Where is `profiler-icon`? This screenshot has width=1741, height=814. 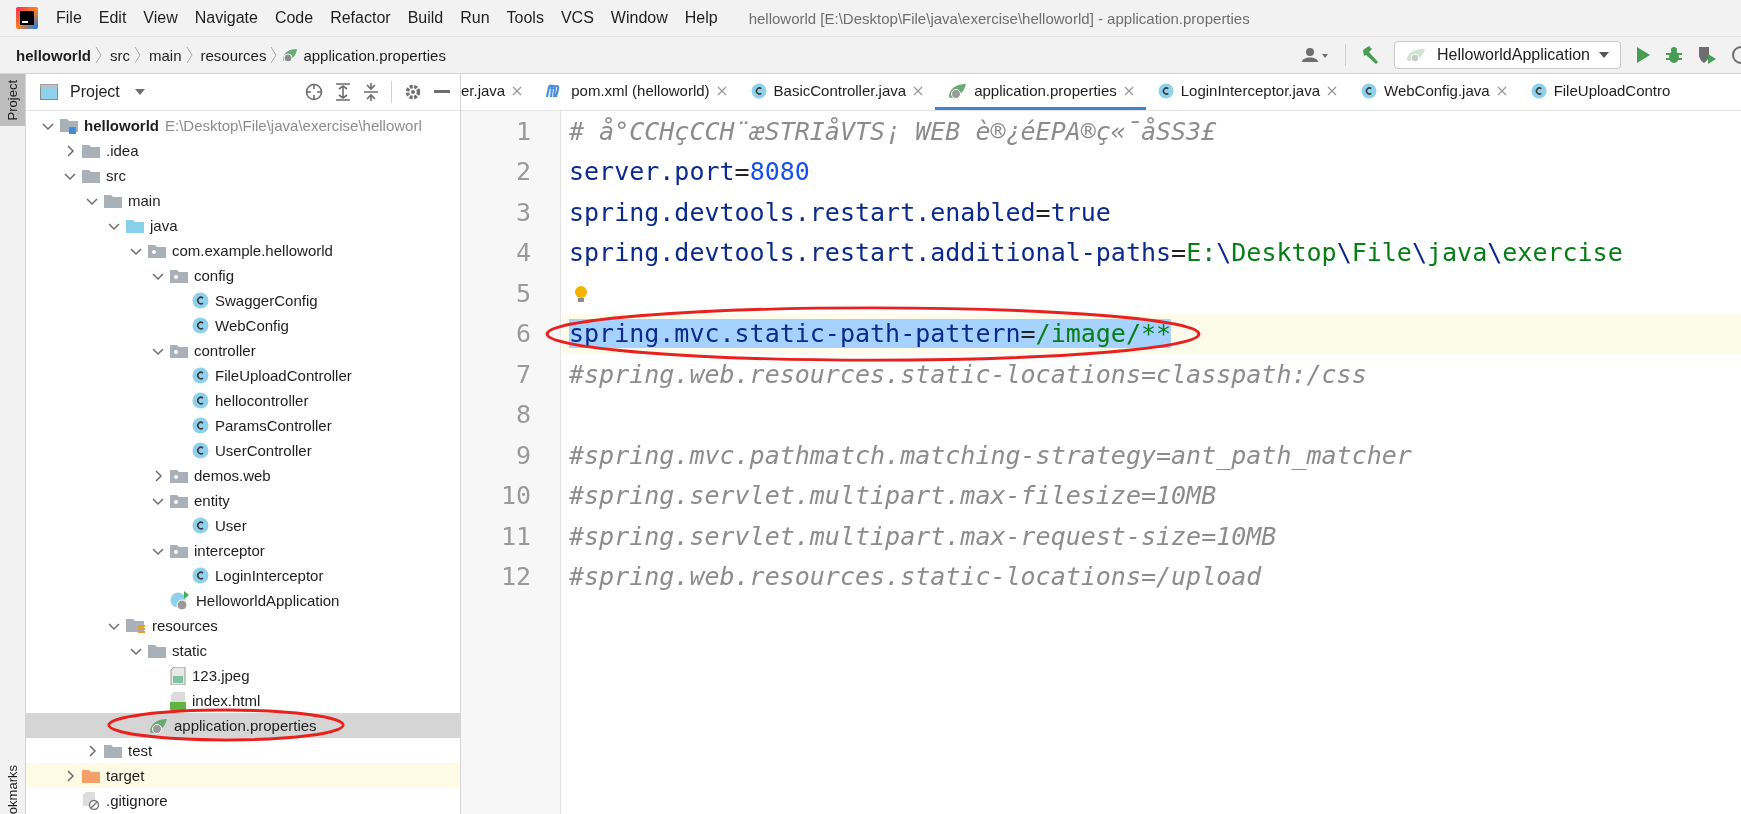 profiler-icon is located at coordinates (1736, 55).